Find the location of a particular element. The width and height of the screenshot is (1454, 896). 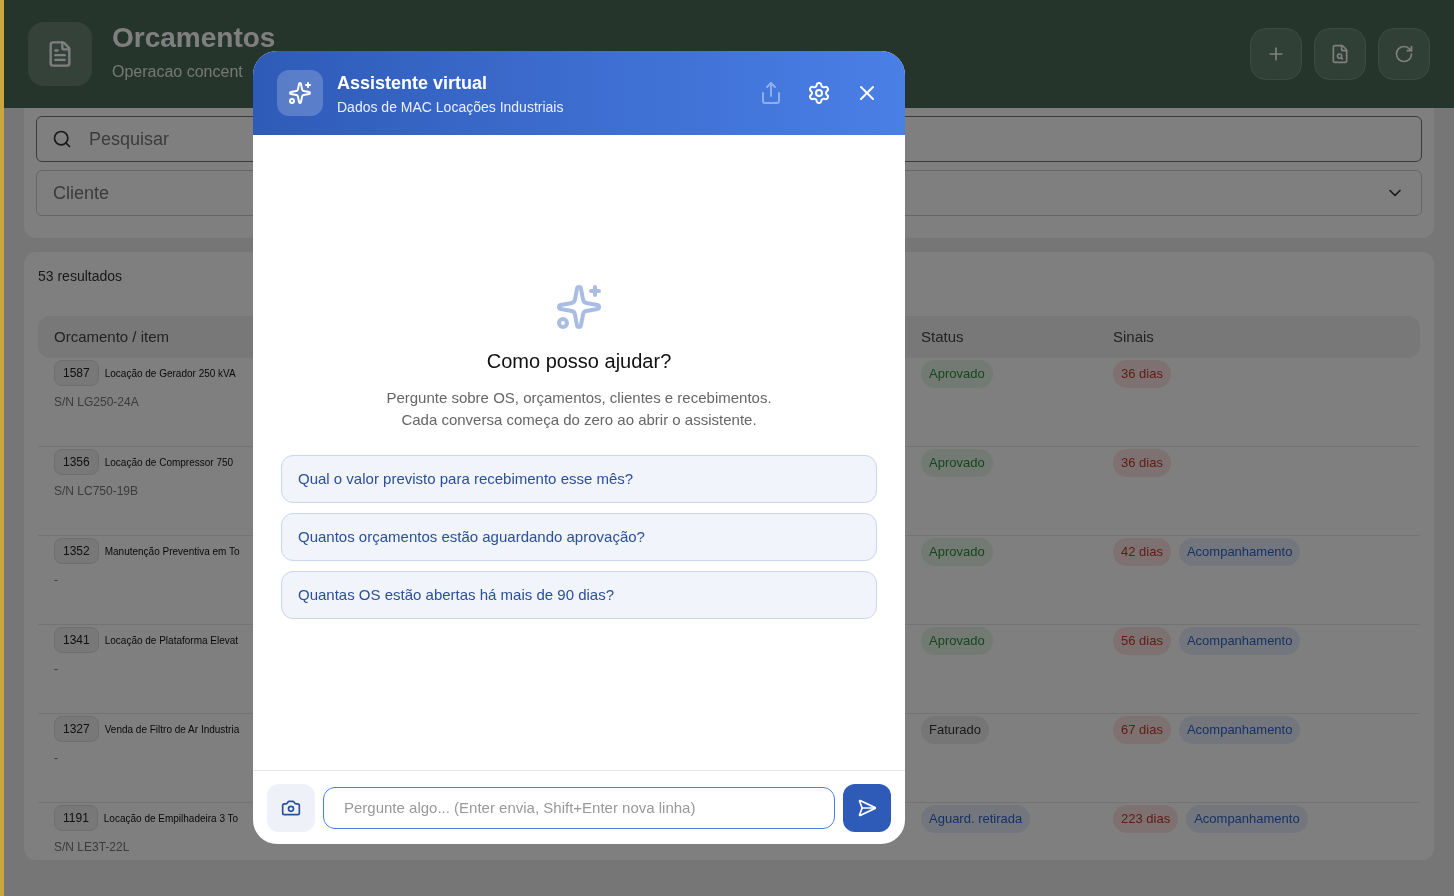

column-header: Status is located at coordinates (943, 336).